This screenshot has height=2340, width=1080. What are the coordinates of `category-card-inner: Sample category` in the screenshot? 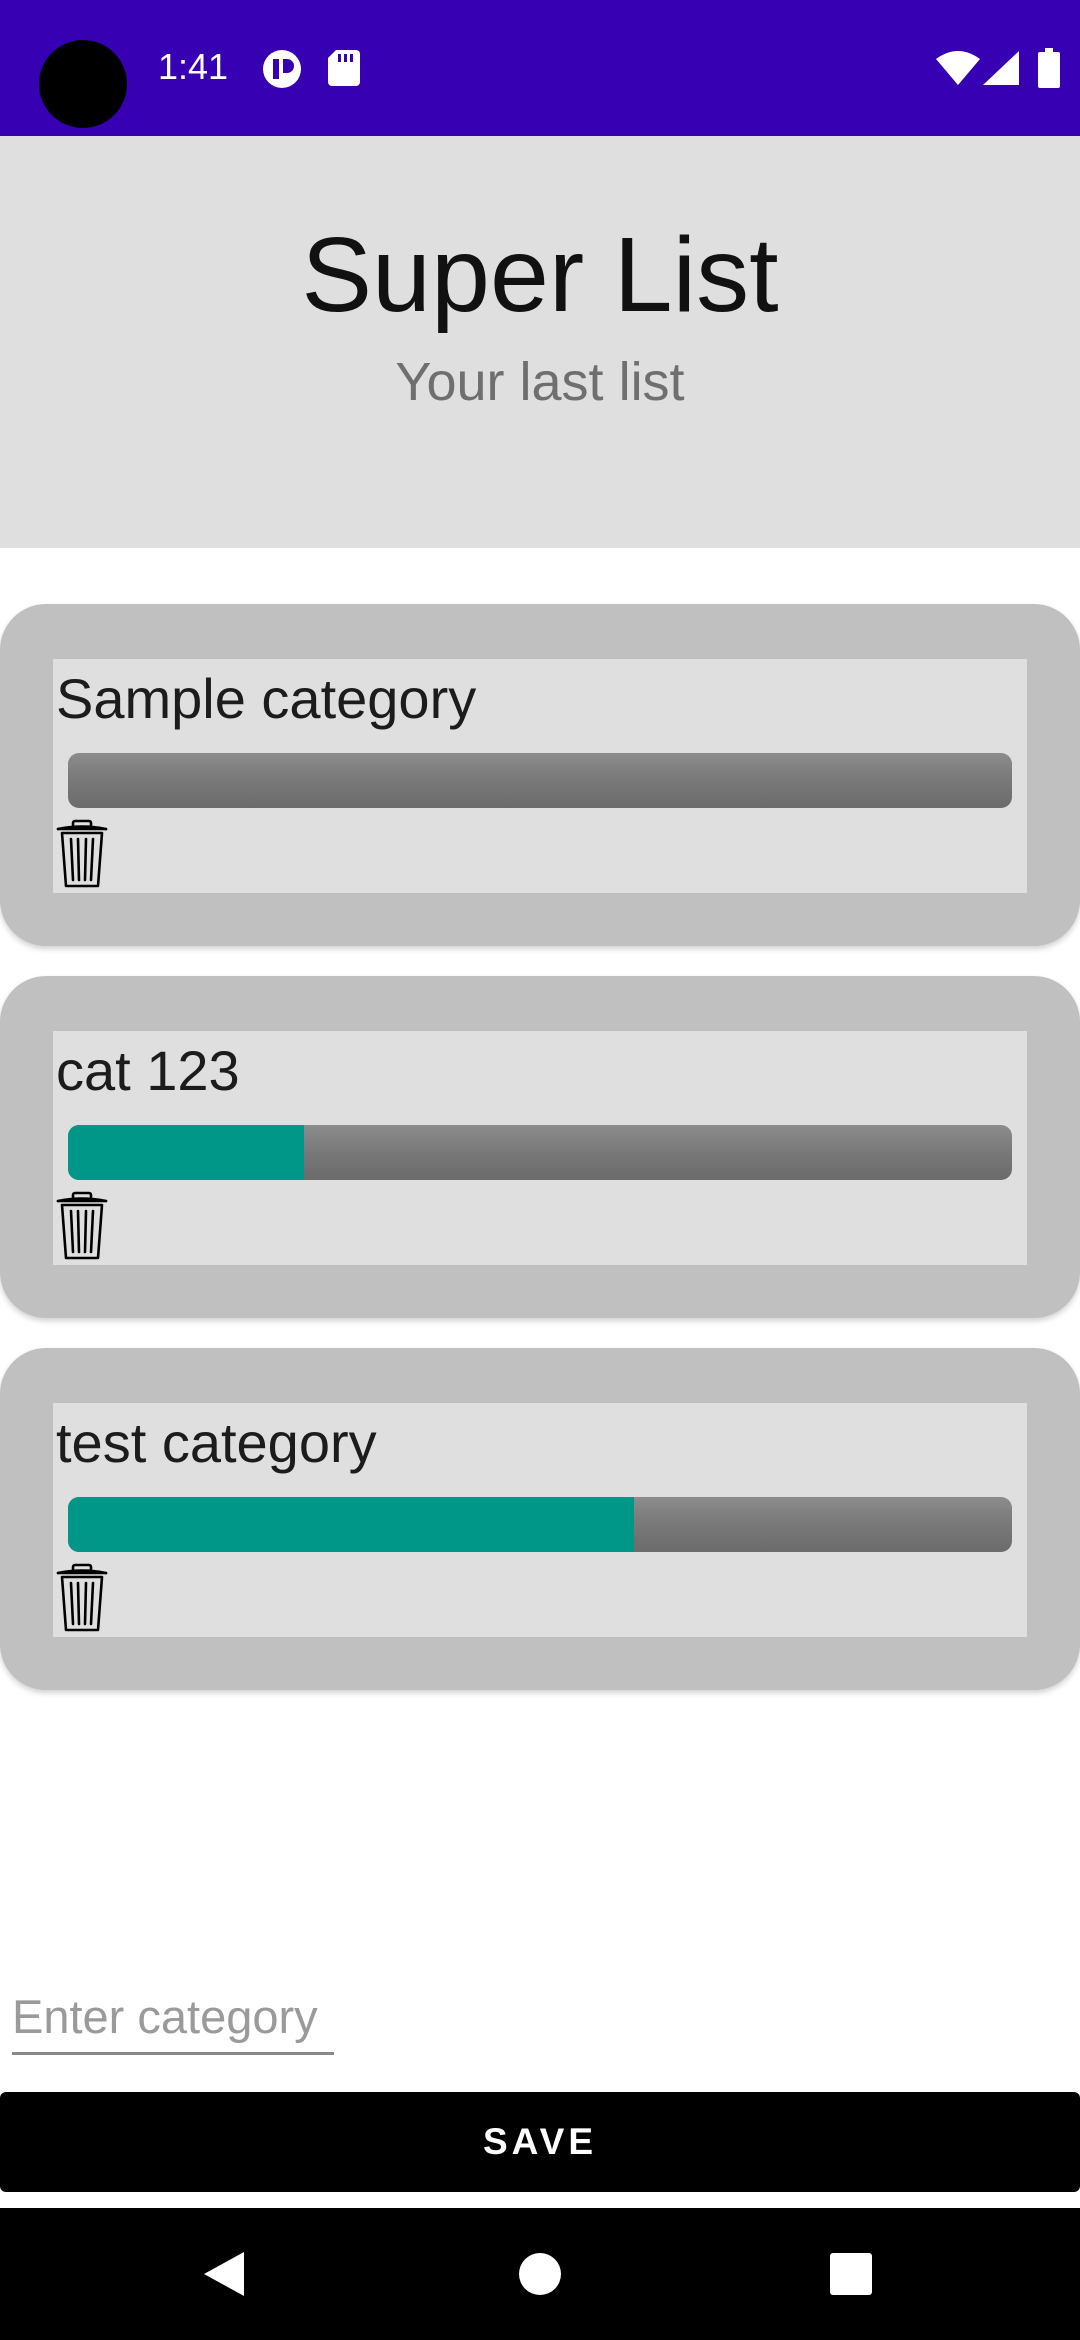 It's located at (540, 776).